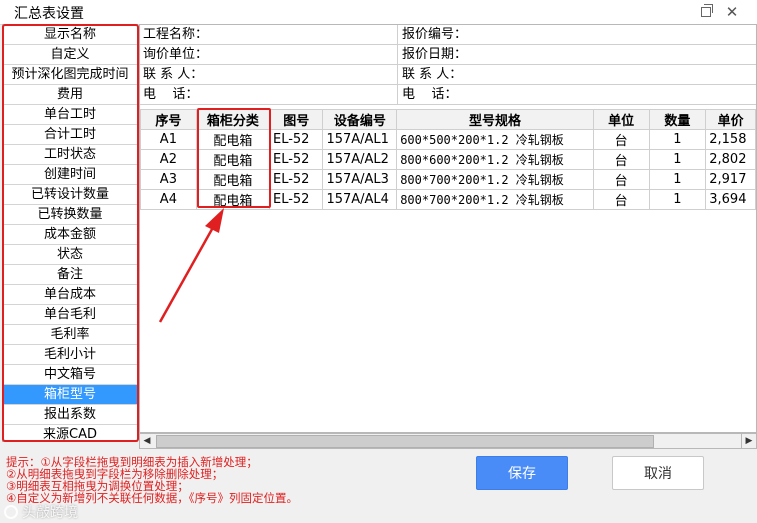 The image size is (757, 523). What do you see at coordinates (70, 295) in the screenshot?
I see `field-list-item: 单台成本` at bounding box center [70, 295].